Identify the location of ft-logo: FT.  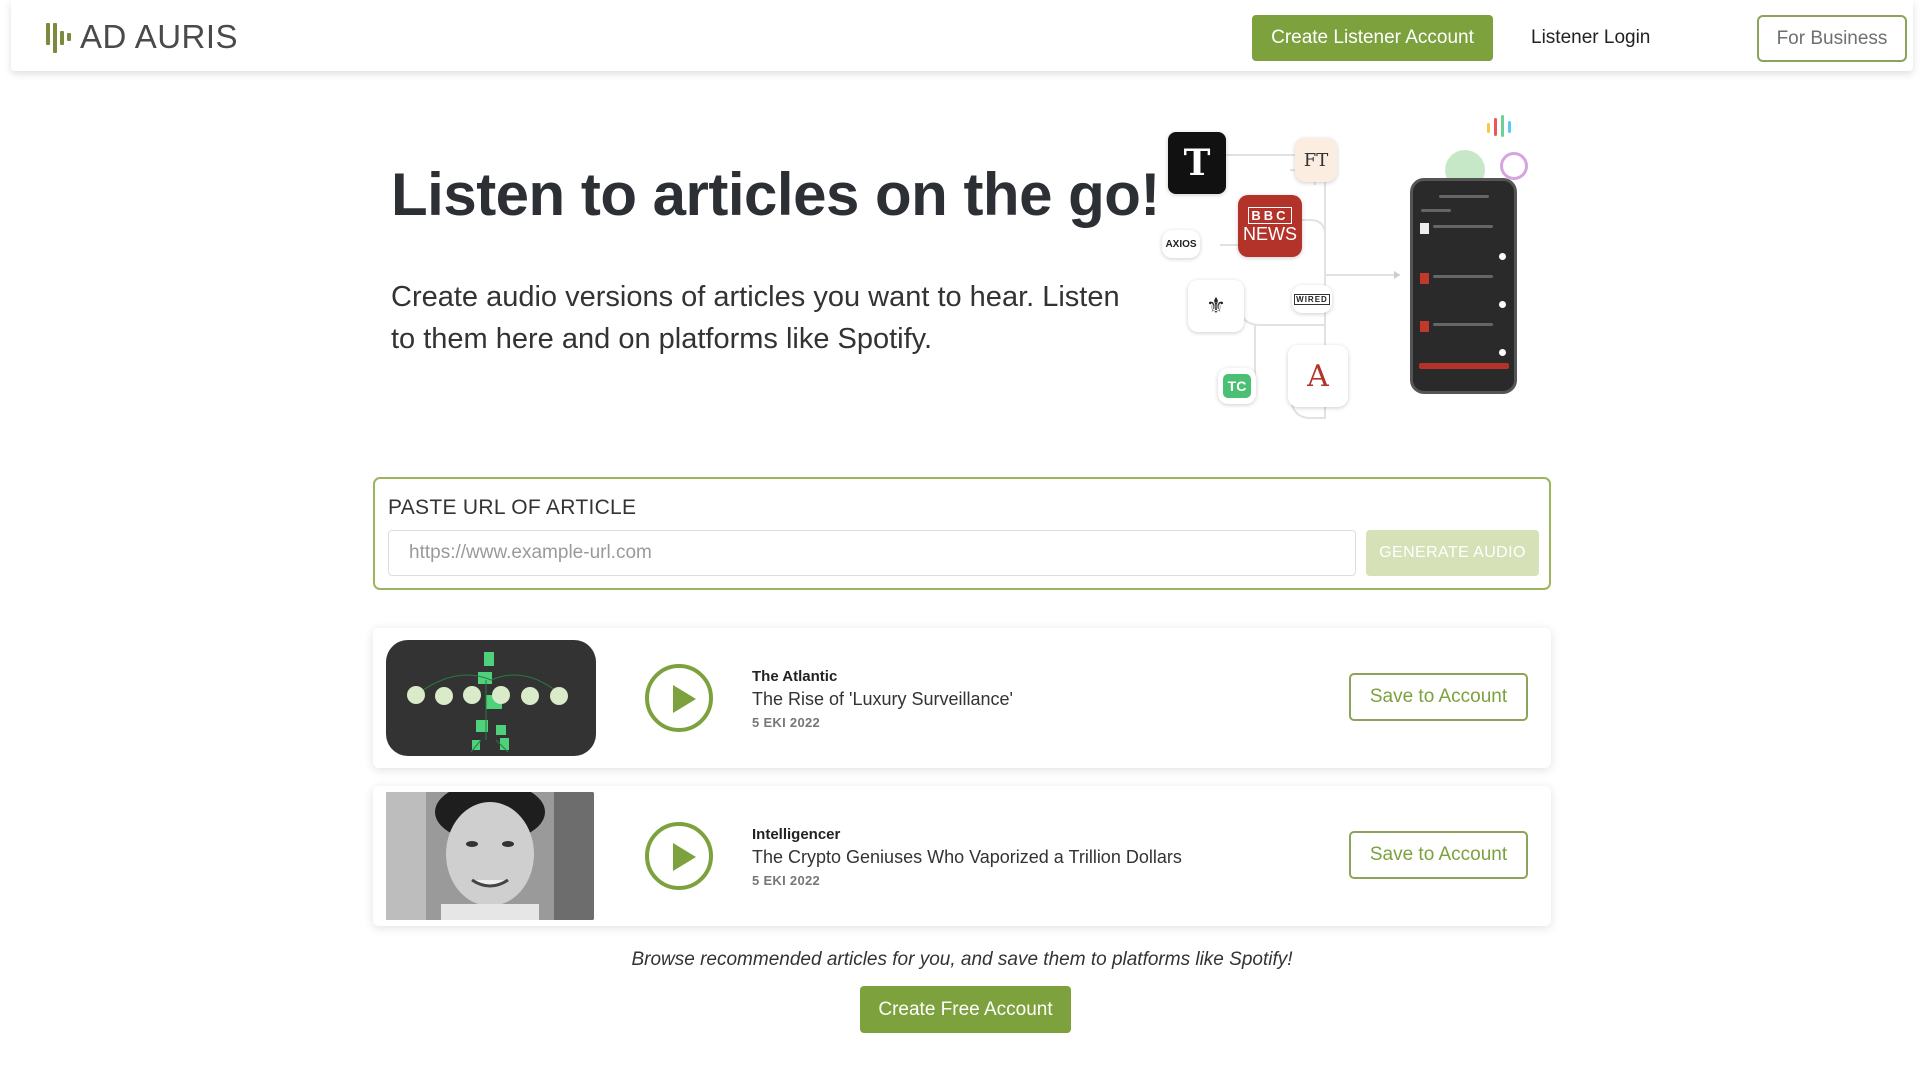
(1316, 160).